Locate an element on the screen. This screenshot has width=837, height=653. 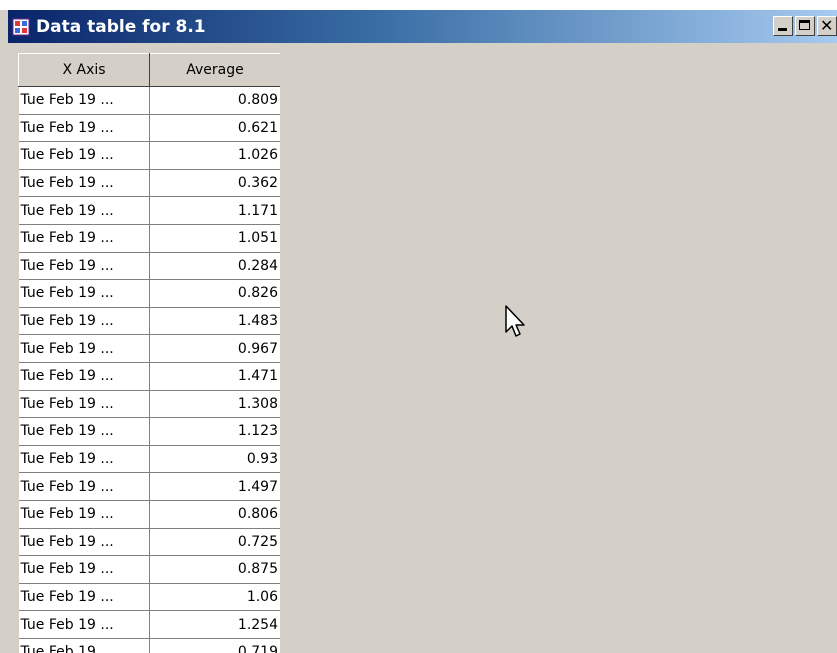
cell-average: 0.284 is located at coordinates (214, 266).